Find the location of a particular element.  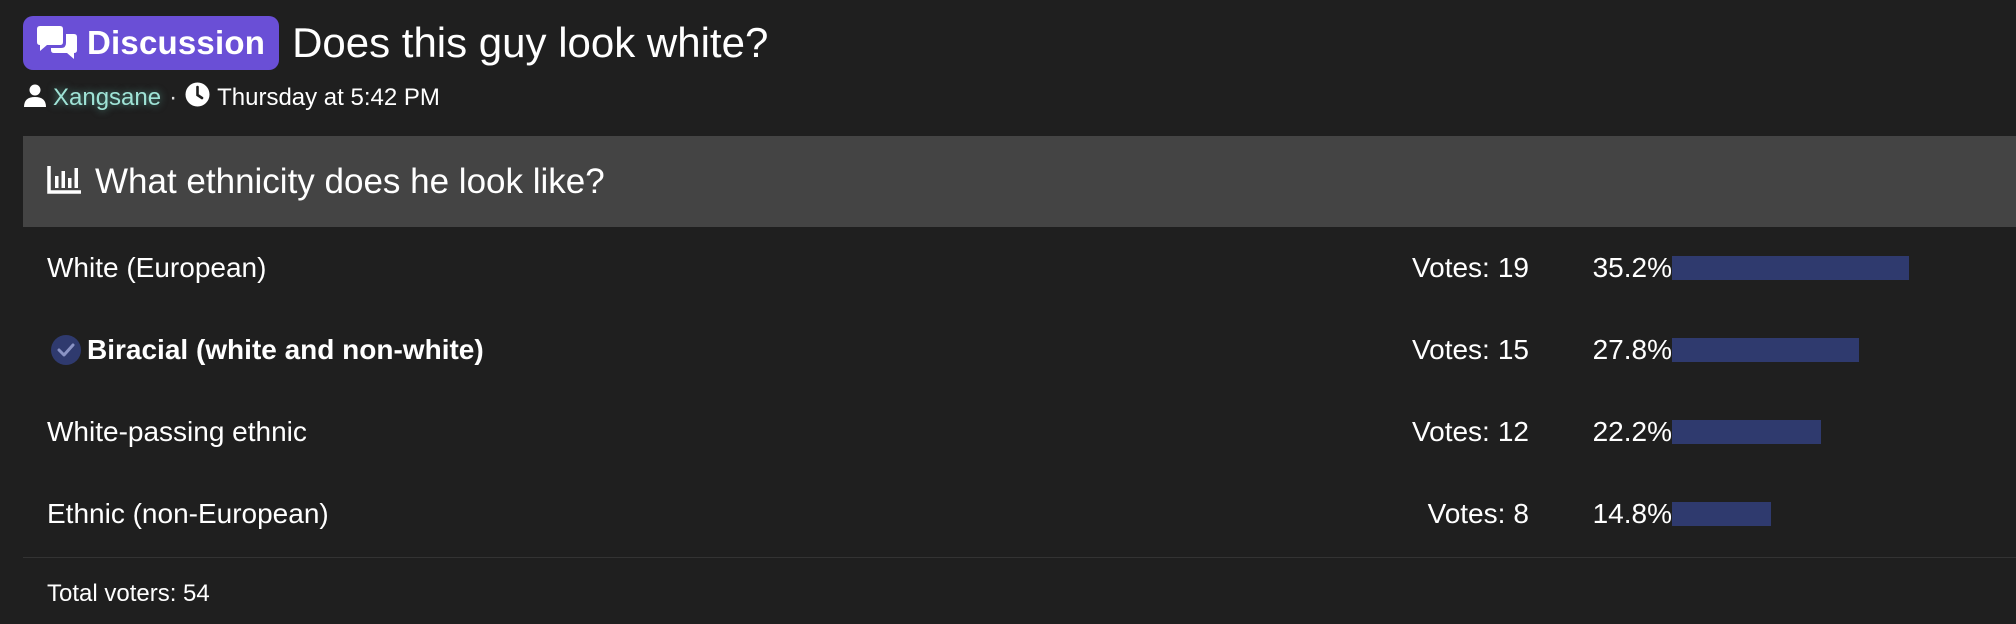

check-circle-icon is located at coordinates (66, 350).